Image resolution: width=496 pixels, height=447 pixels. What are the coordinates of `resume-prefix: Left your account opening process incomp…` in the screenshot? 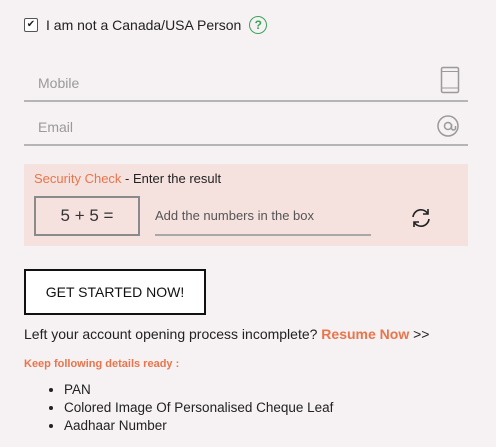 It's located at (173, 334).